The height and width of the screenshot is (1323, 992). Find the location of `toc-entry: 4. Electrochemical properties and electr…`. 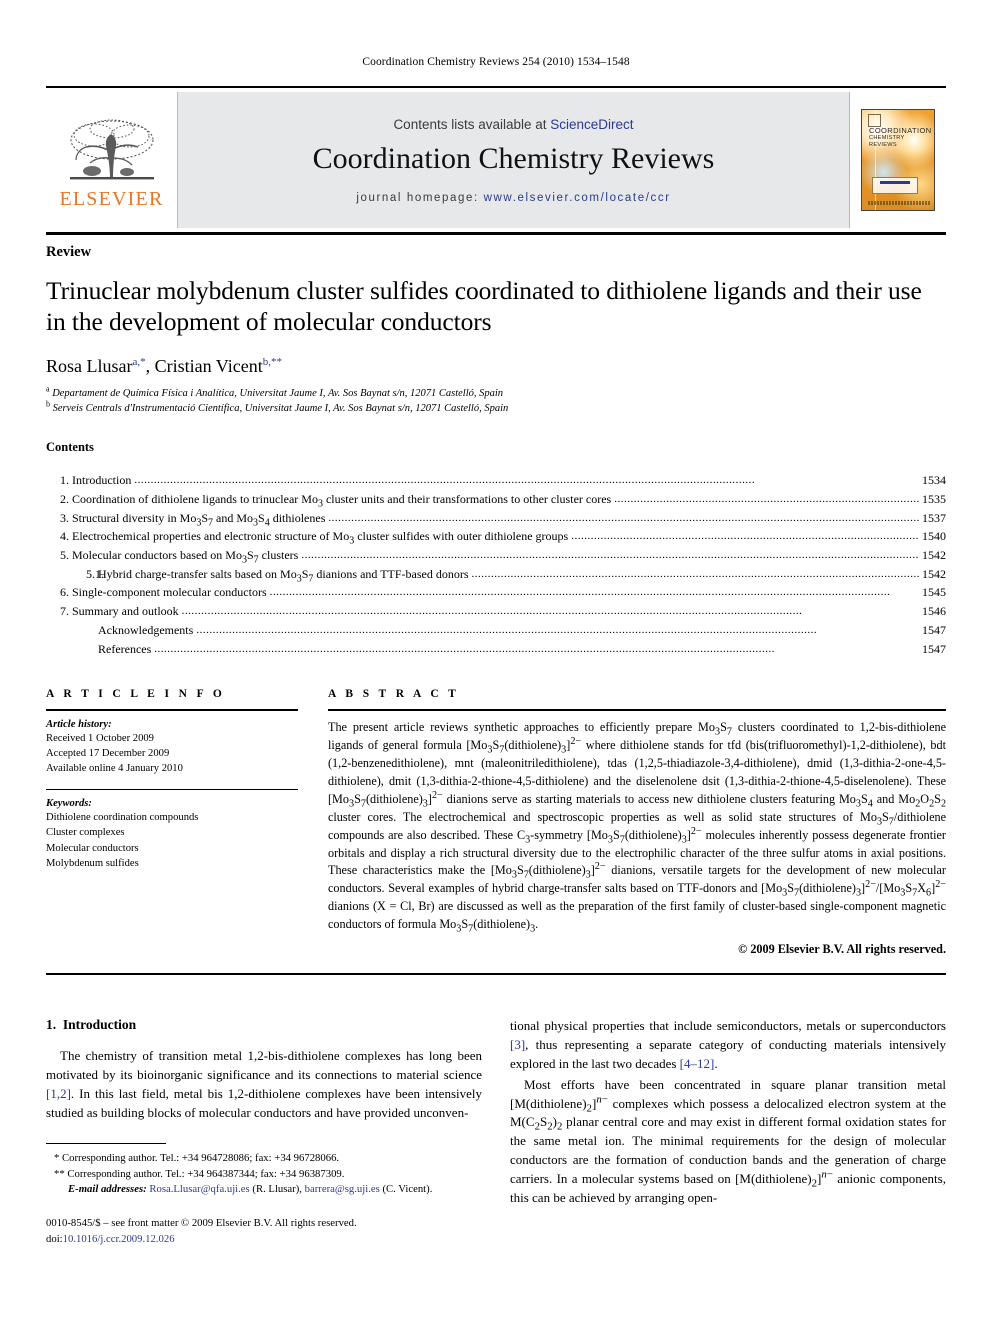

toc-entry: 4. Electrochemical properties and electr… is located at coordinates (496, 536).